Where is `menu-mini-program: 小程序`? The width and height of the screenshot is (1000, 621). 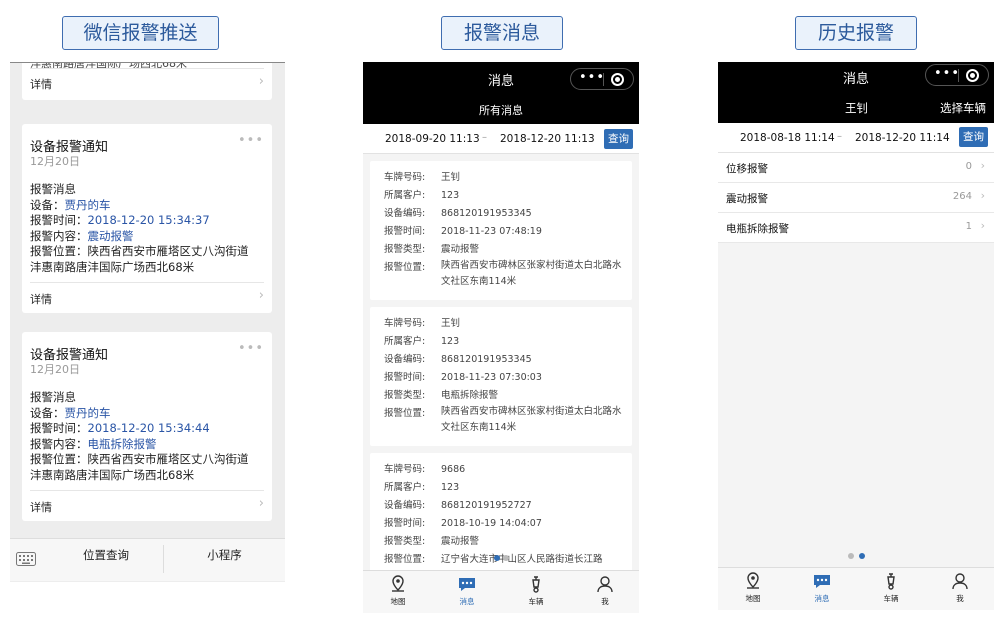 menu-mini-program: 小程序 is located at coordinates (224, 555).